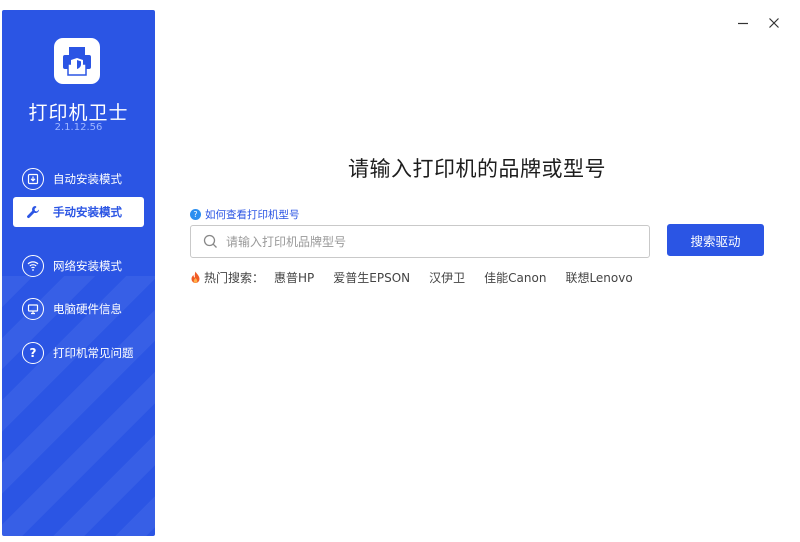 The width and height of the screenshot is (800, 542). Describe the element at coordinates (78, 127) in the screenshot. I see `app-version: 2.1.12.56` at that location.